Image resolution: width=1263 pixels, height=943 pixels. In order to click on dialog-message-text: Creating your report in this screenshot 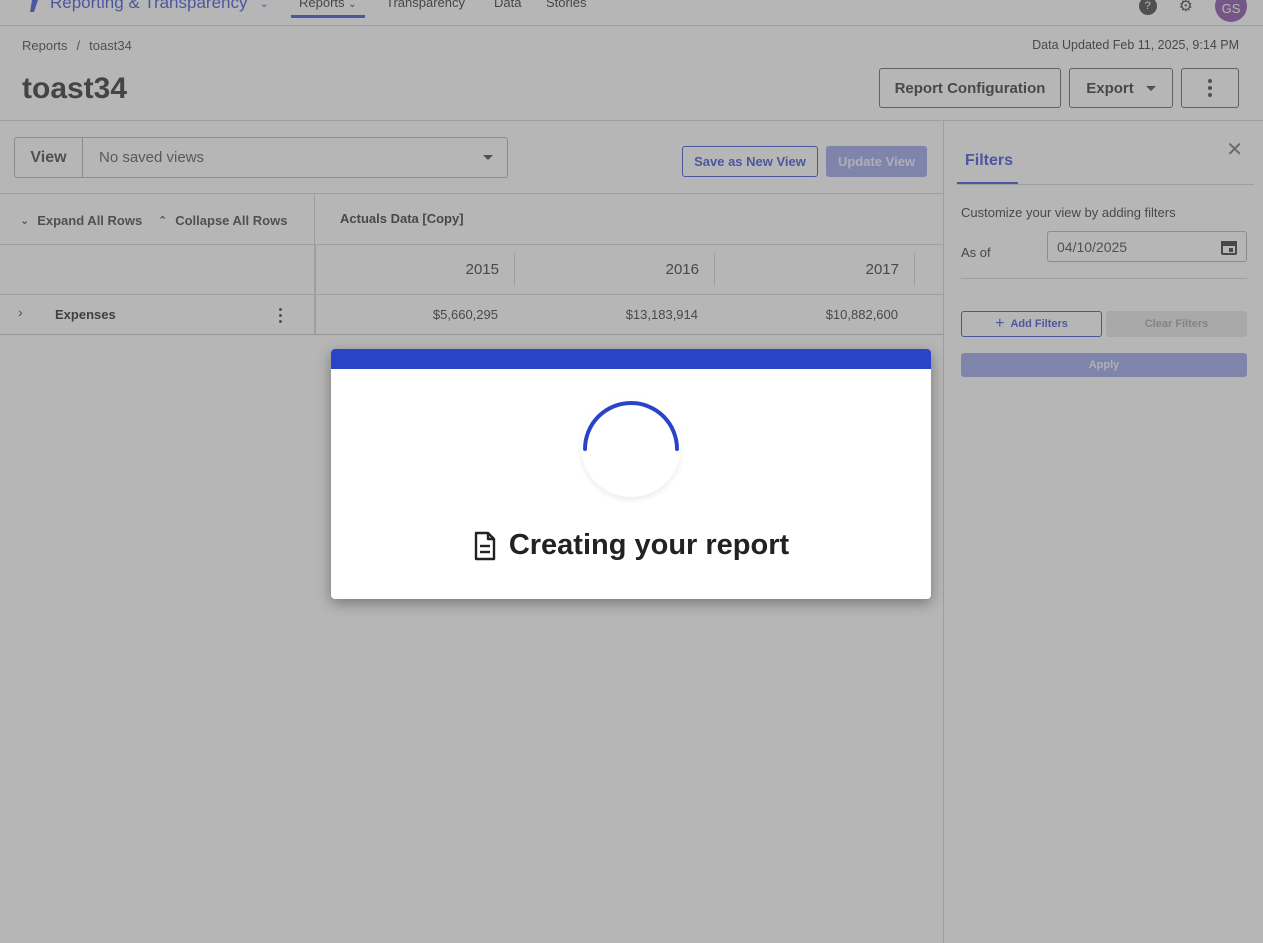, I will do `click(649, 545)`.